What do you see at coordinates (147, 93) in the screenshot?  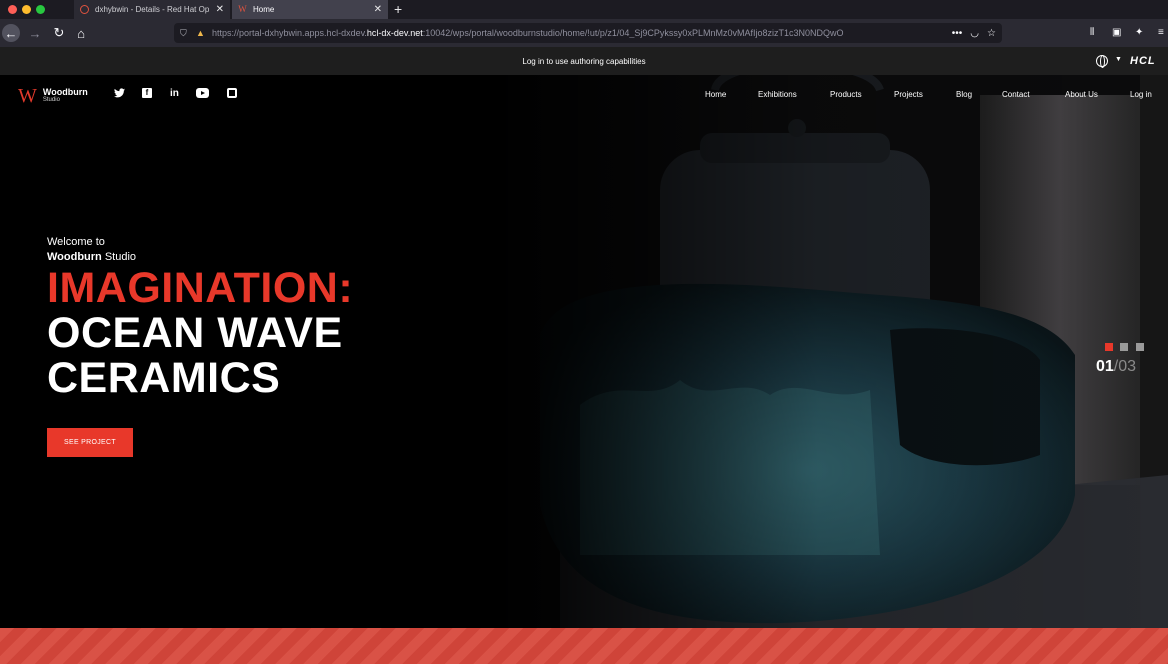 I see `facebook-icon: f` at bounding box center [147, 93].